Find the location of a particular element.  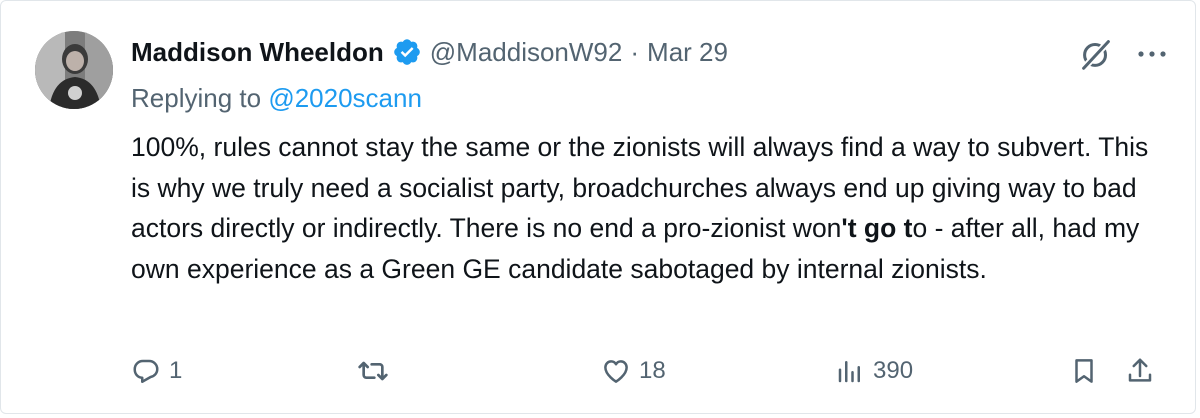

bookmark-button is located at coordinates (1084, 371).